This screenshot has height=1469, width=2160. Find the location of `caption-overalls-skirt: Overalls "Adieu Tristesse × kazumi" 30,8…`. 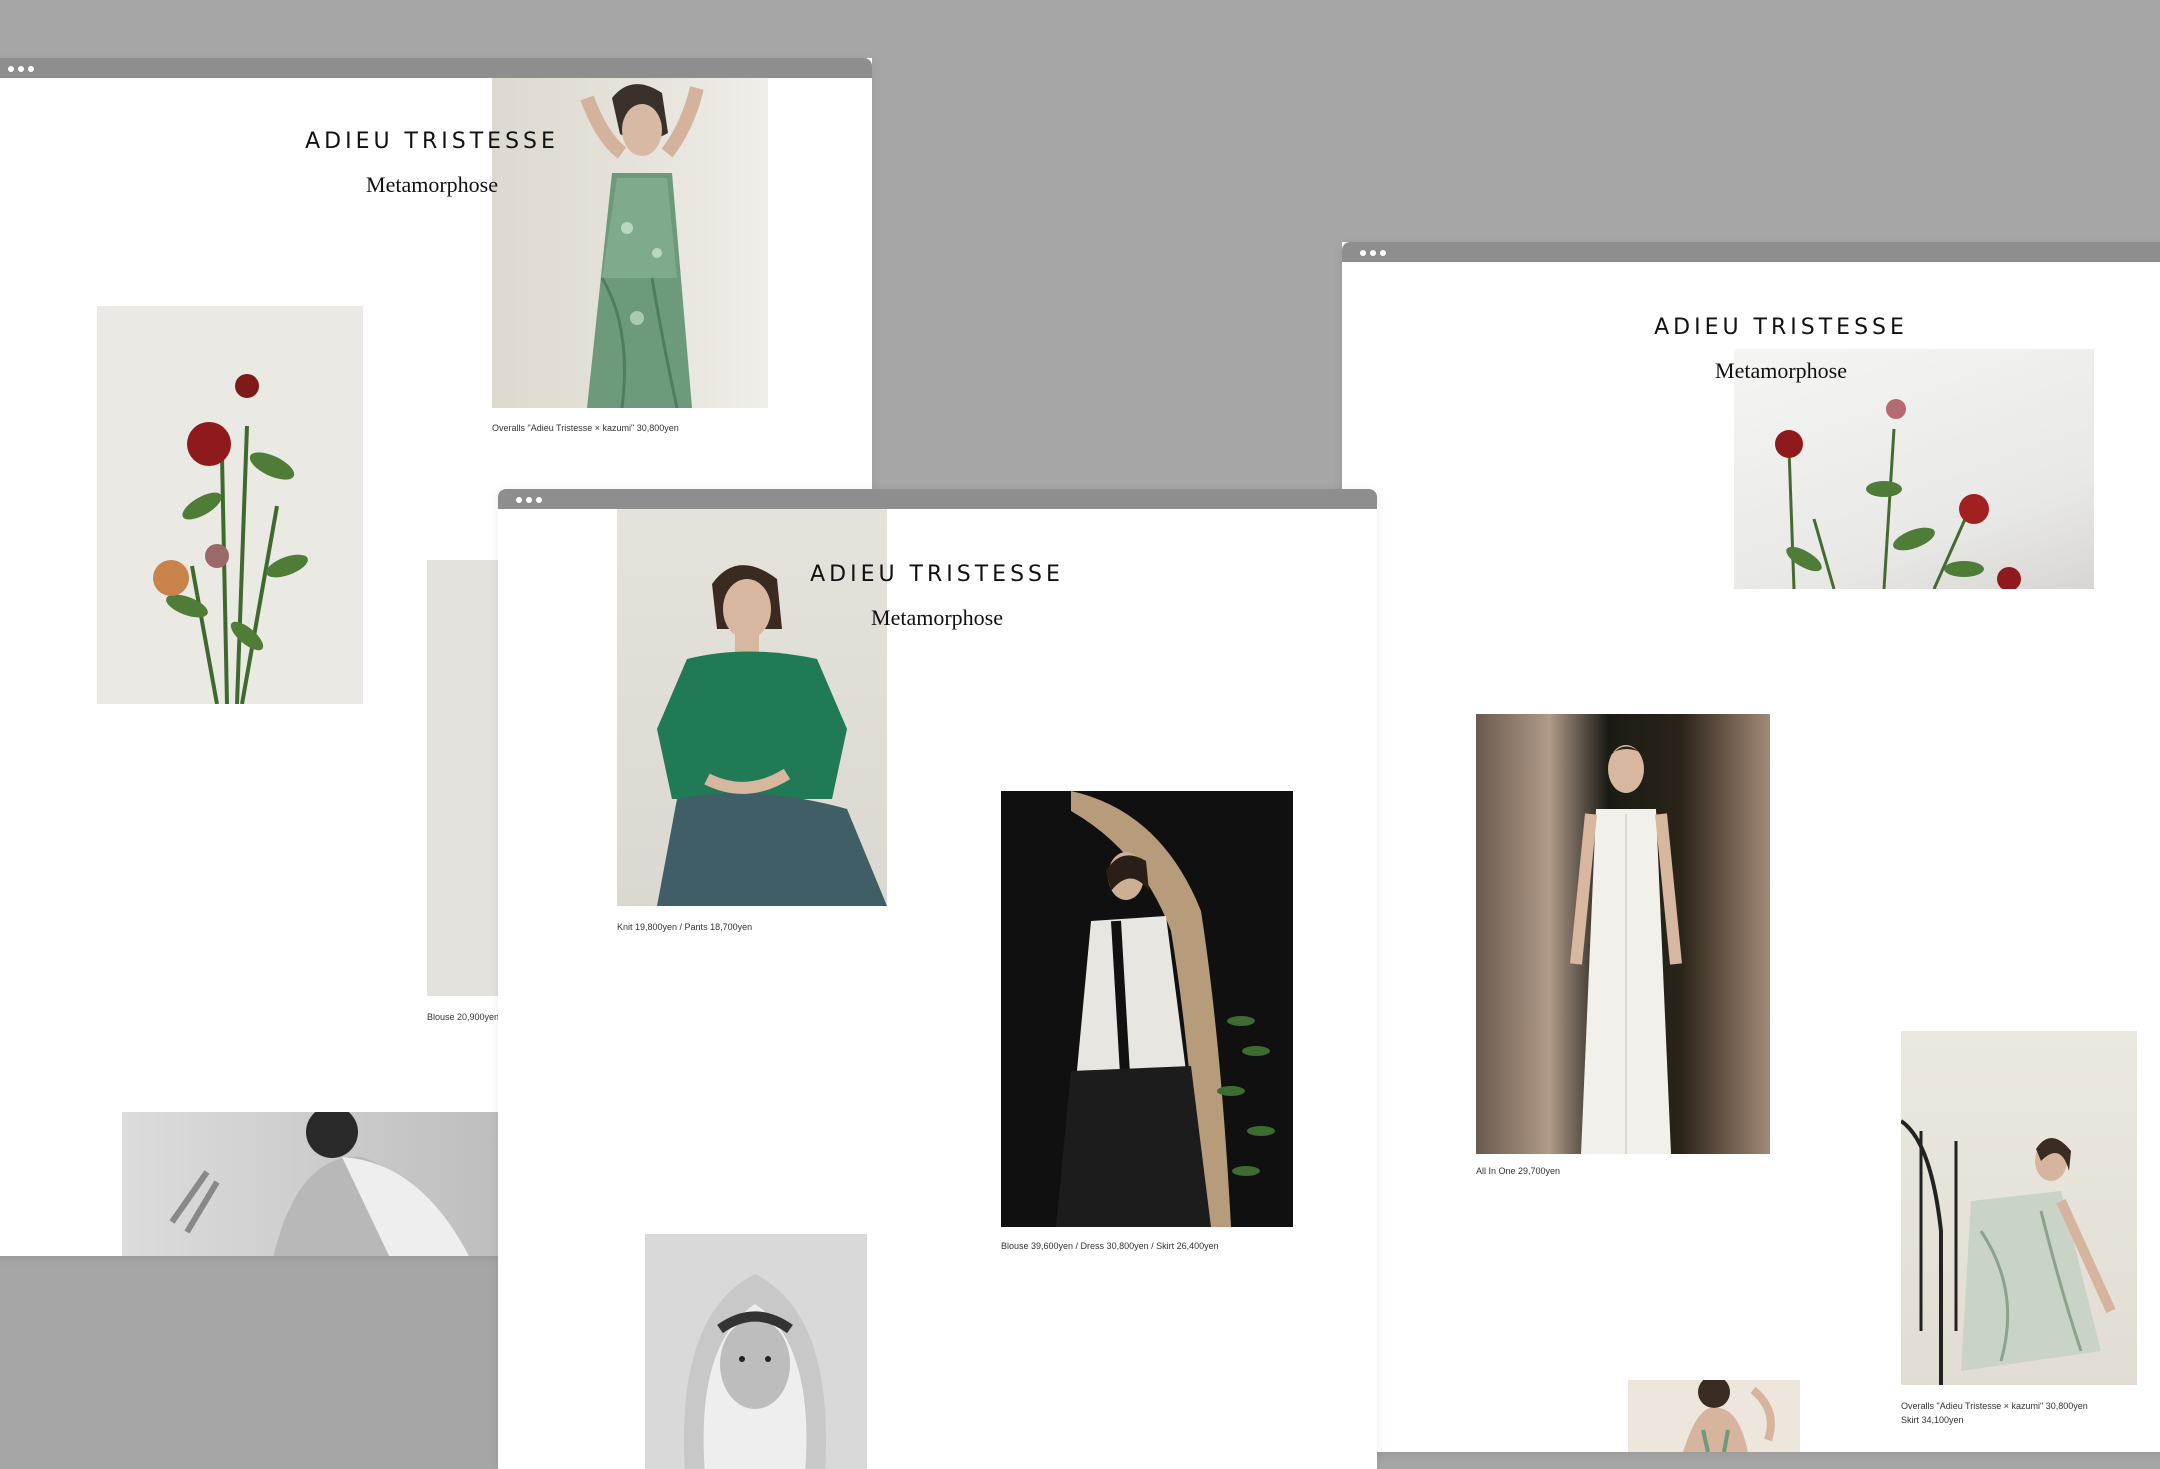

caption-overalls-skirt: Overalls "Adieu Tristesse × kazumi" 30,8… is located at coordinates (1994, 1413).